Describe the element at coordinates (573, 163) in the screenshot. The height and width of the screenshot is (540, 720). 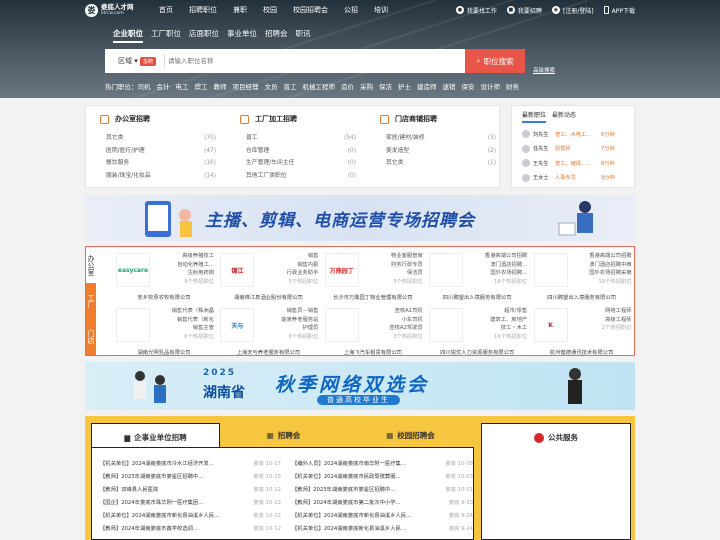
I see `latest-row: 王先生 普工、镀焊、... 8分钟` at that location.